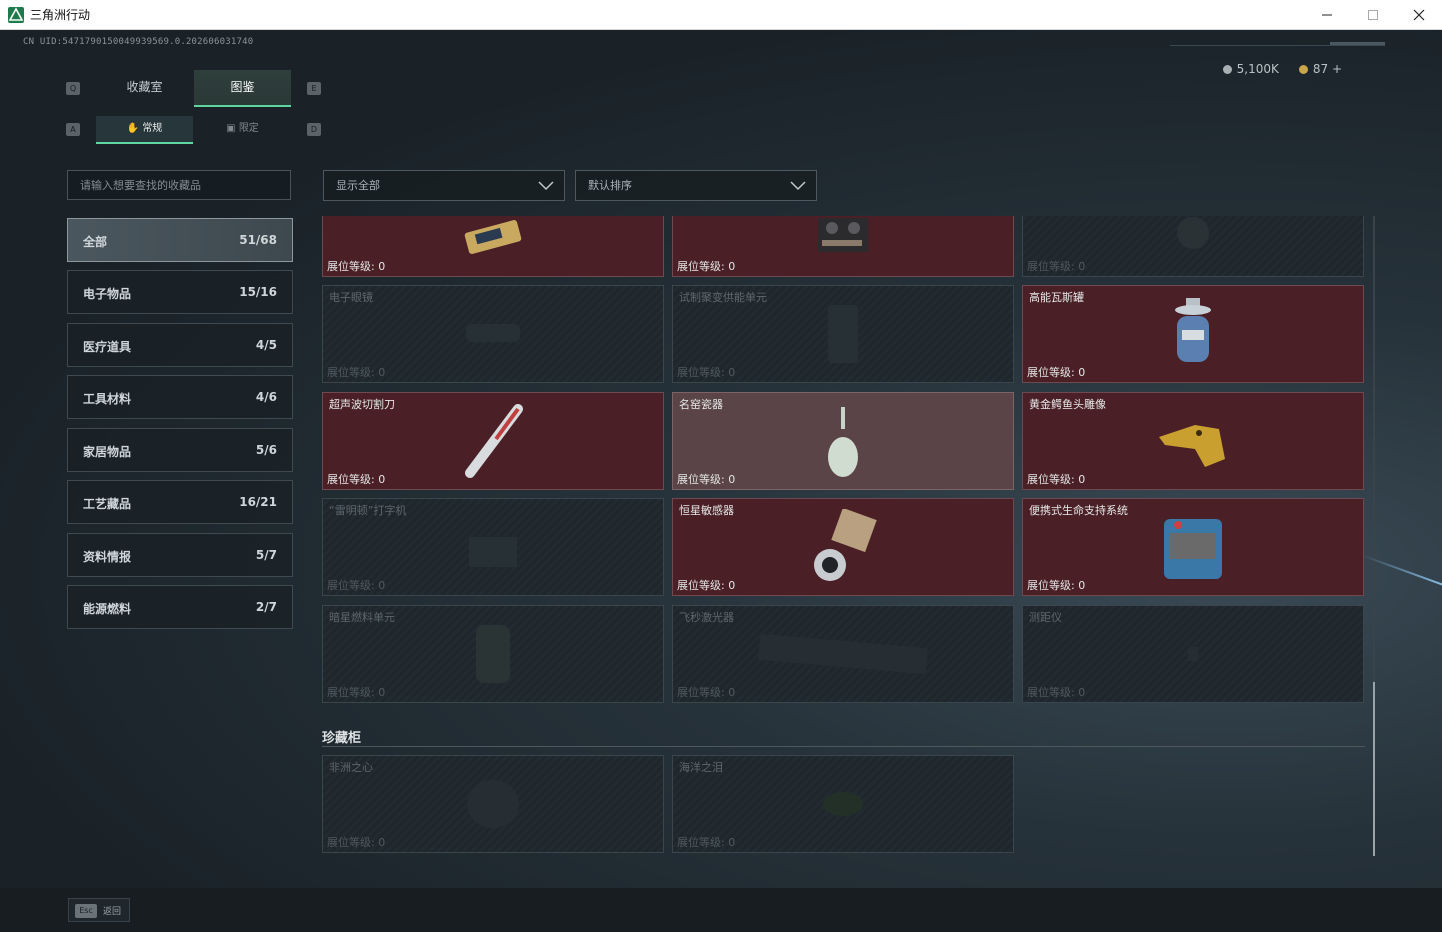 The image size is (1442, 932). I want to click on item-name: 暗星燃料单元, so click(362, 617).